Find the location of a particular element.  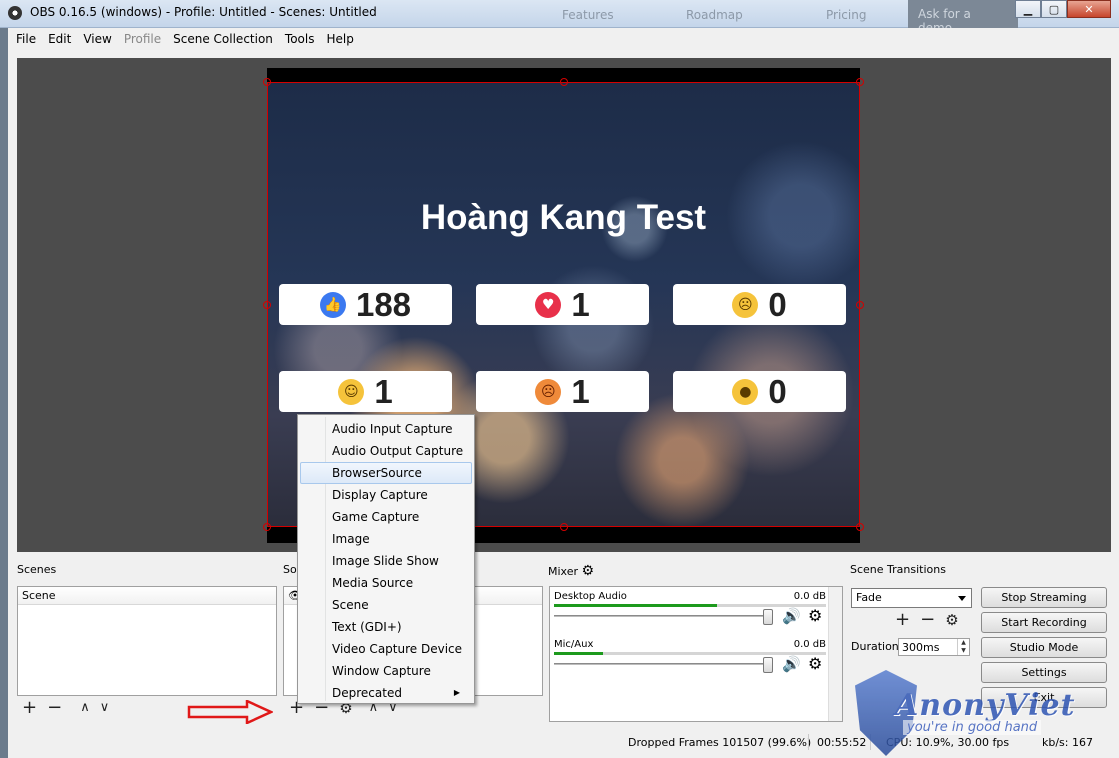

add-transition-icon: + is located at coordinates (902, 620).